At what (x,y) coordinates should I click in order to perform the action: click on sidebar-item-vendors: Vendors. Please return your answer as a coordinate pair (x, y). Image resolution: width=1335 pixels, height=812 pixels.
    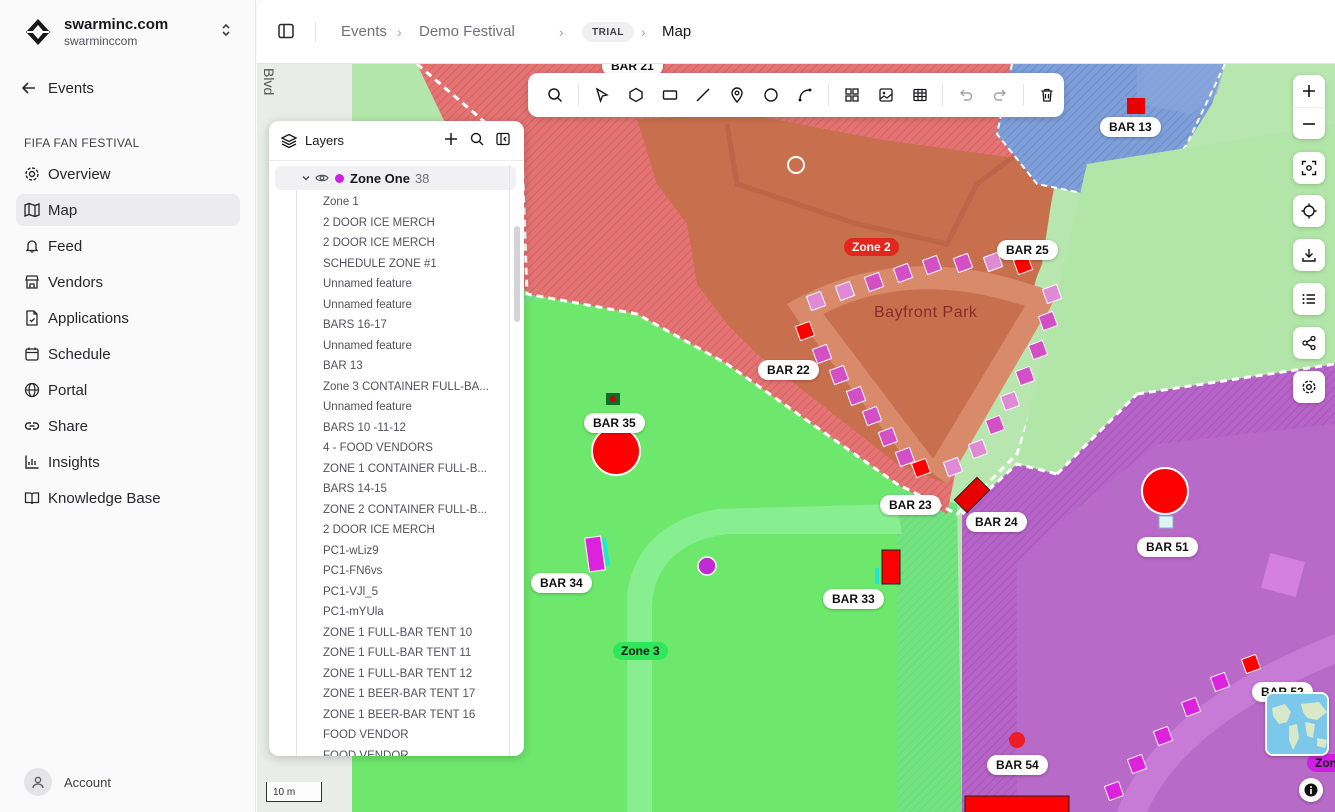
    Looking at the image, I should click on (128, 282).